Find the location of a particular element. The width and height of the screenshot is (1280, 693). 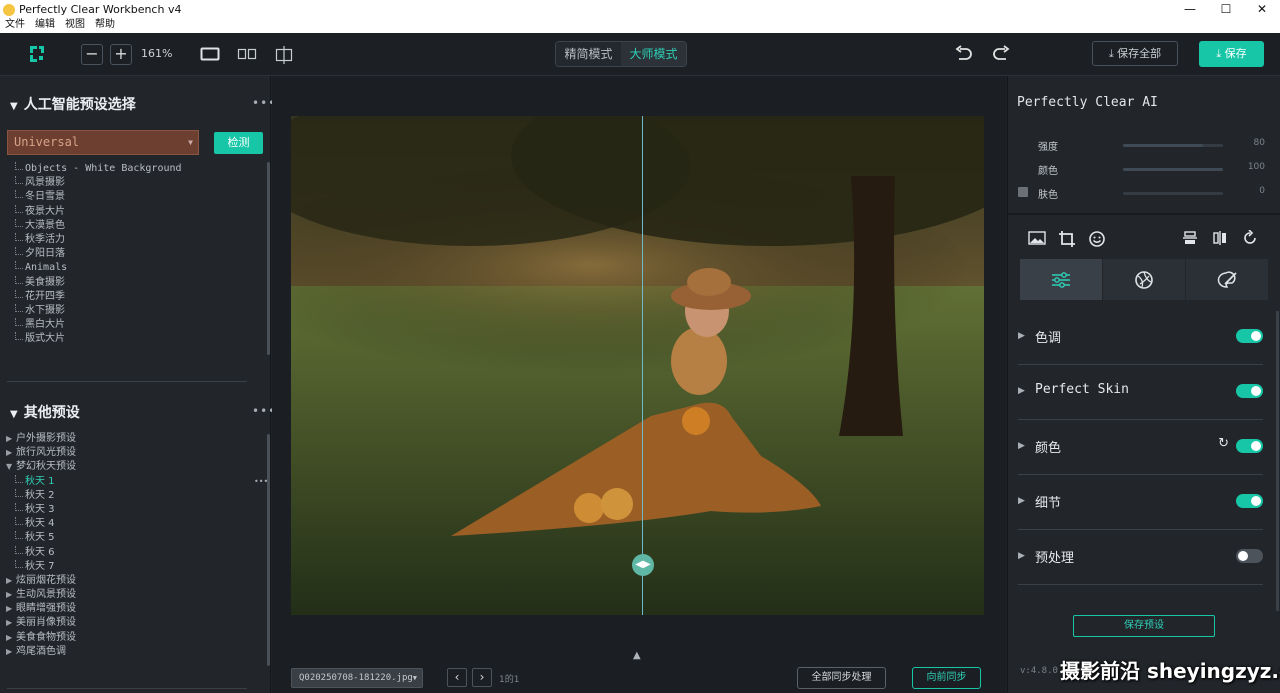

zoom-in-button: + is located at coordinates (121, 54).